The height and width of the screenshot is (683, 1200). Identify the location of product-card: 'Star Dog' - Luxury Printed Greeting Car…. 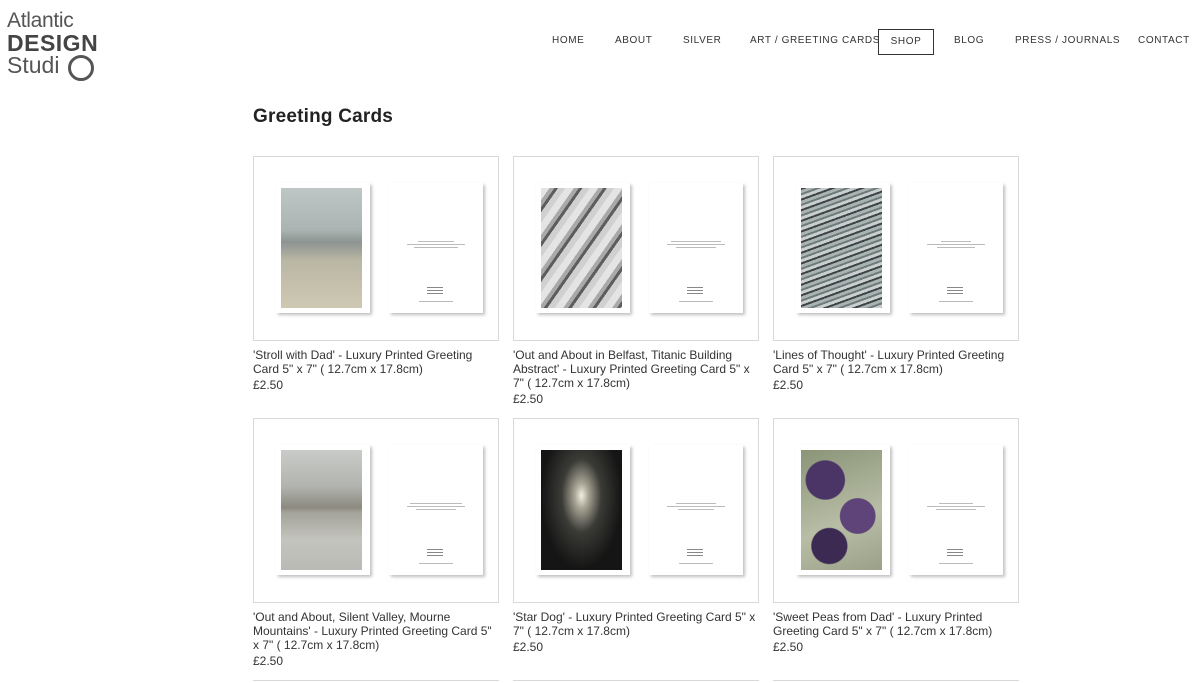
(636, 536).